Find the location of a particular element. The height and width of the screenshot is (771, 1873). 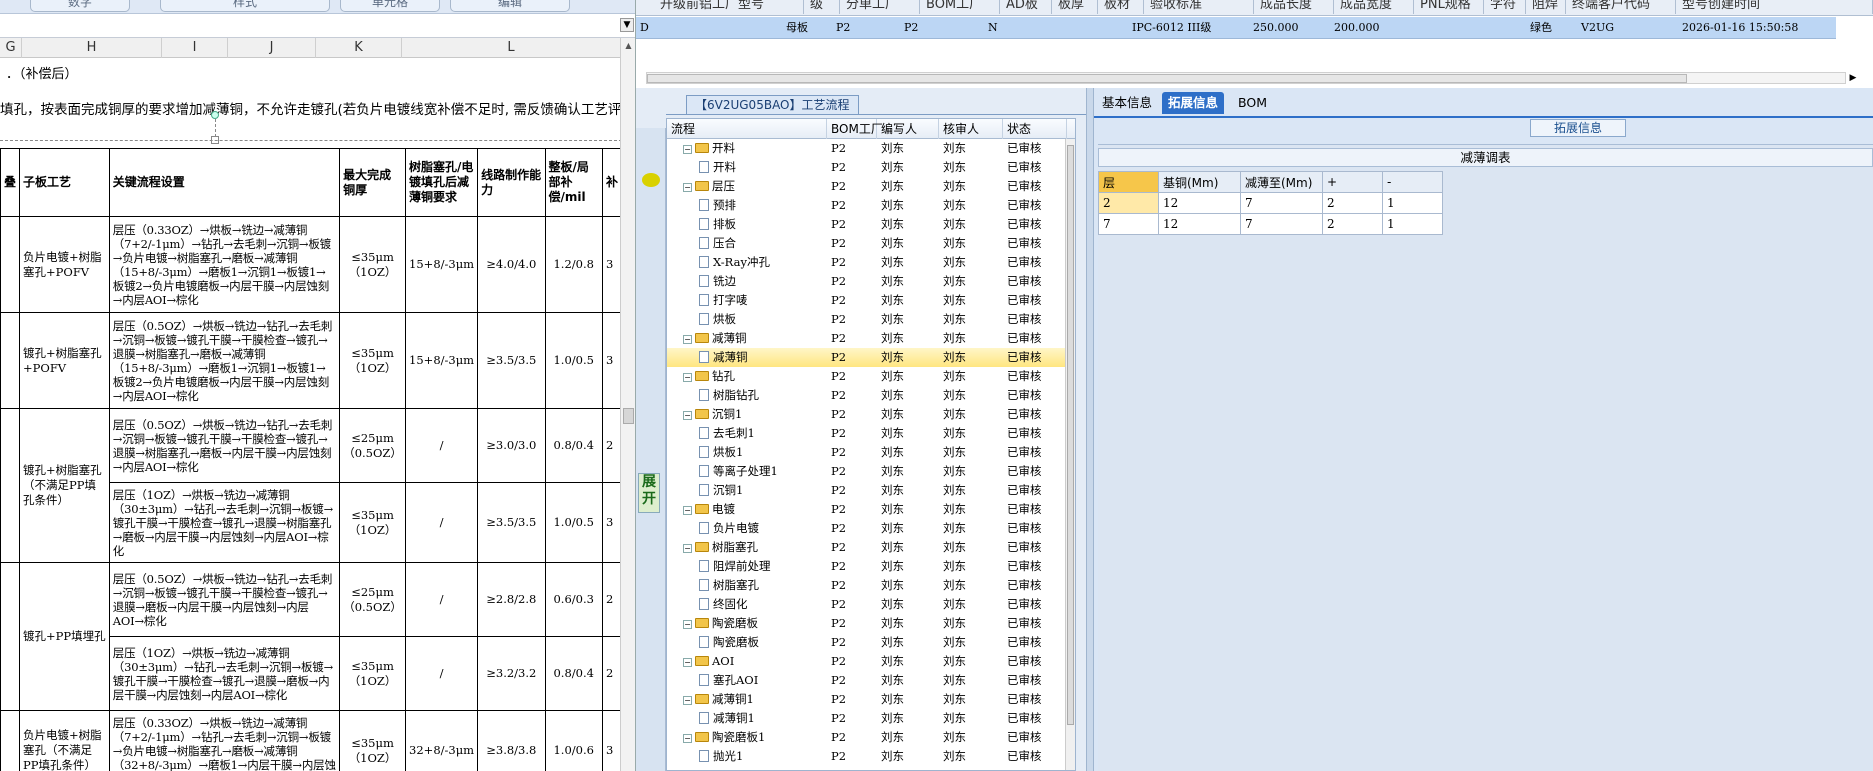

tree-item-row: 陶瓷磨板 P2 刘东 刘东 已审核 is located at coordinates (867, 642).